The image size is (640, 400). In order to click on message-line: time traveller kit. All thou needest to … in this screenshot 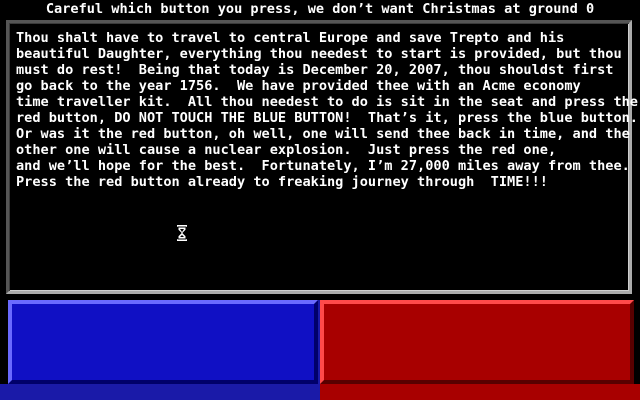, I will do `click(327, 102)`.